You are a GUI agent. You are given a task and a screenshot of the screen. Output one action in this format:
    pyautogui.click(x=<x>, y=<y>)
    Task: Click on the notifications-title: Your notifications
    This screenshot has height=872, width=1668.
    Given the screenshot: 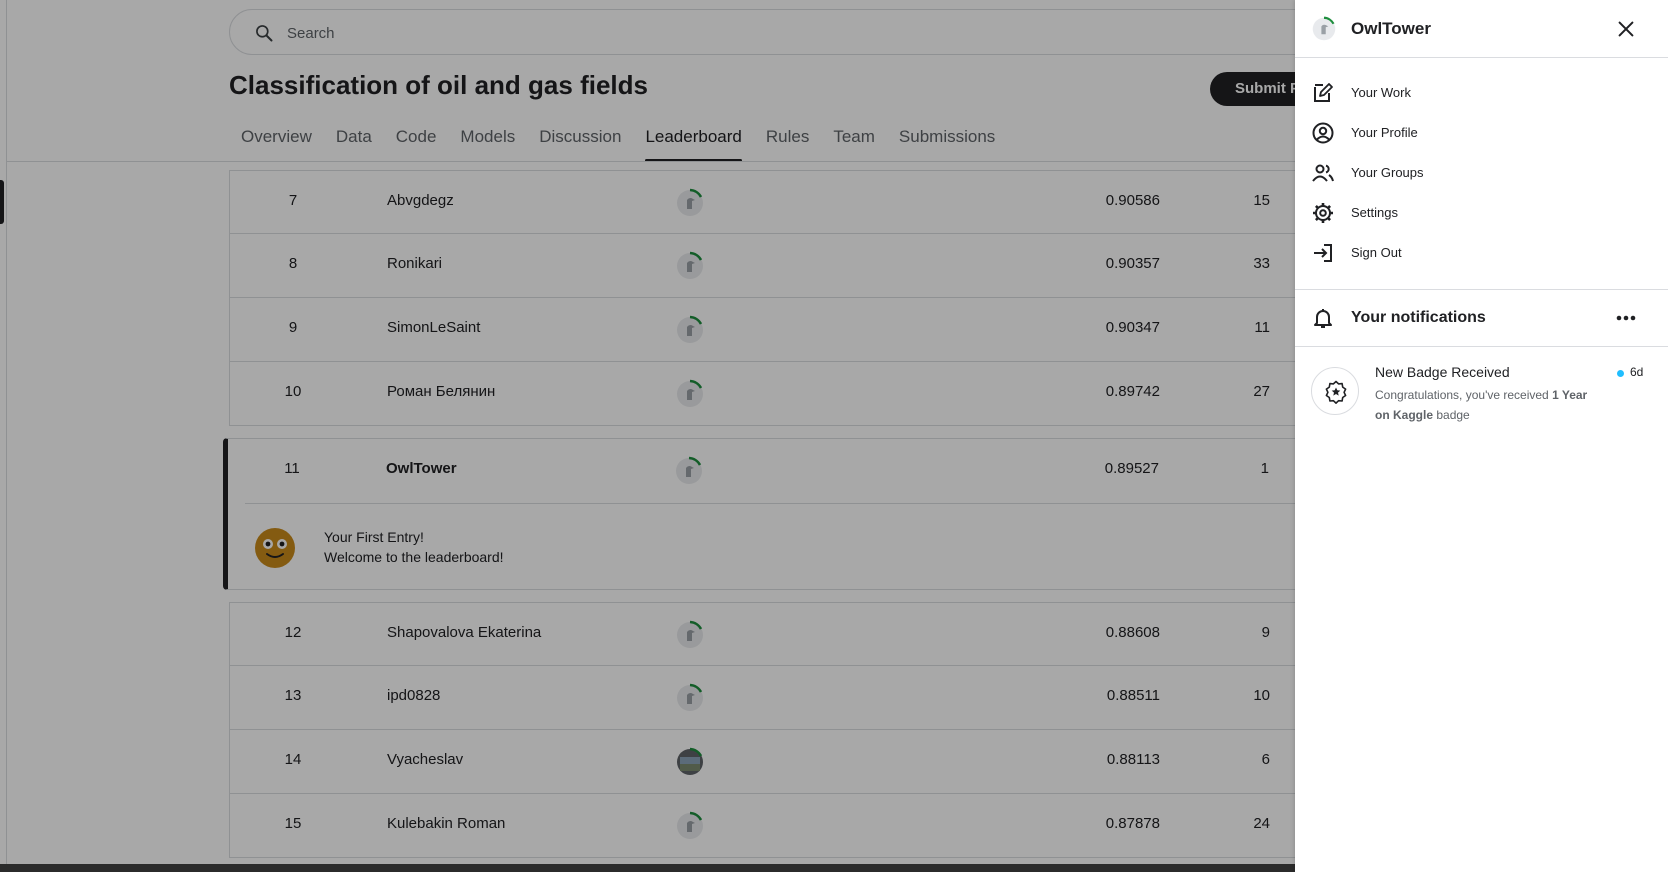 What is the action you would take?
    pyautogui.click(x=1418, y=317)
    